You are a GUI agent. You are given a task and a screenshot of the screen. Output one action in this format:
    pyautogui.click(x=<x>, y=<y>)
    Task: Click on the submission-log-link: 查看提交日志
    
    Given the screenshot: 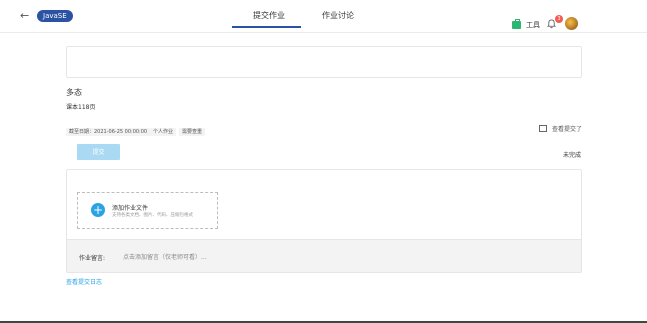 What is the action you would take?
    pyautogui.click(x=84, y=281)
    